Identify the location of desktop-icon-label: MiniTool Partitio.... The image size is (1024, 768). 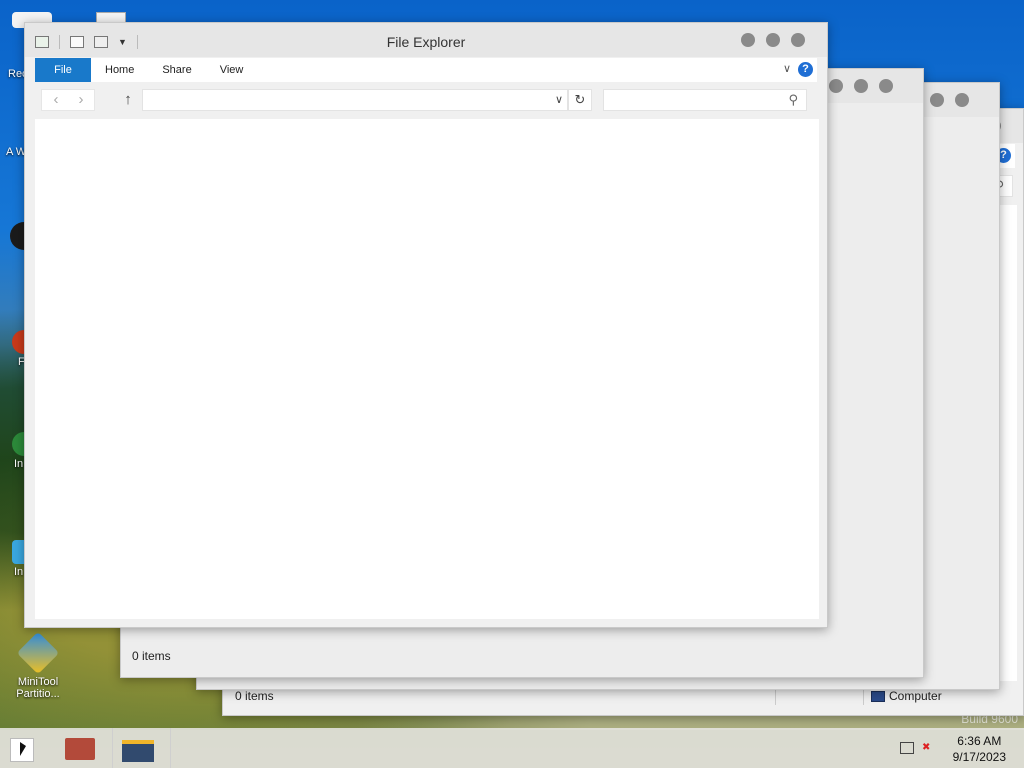
(38, 688).